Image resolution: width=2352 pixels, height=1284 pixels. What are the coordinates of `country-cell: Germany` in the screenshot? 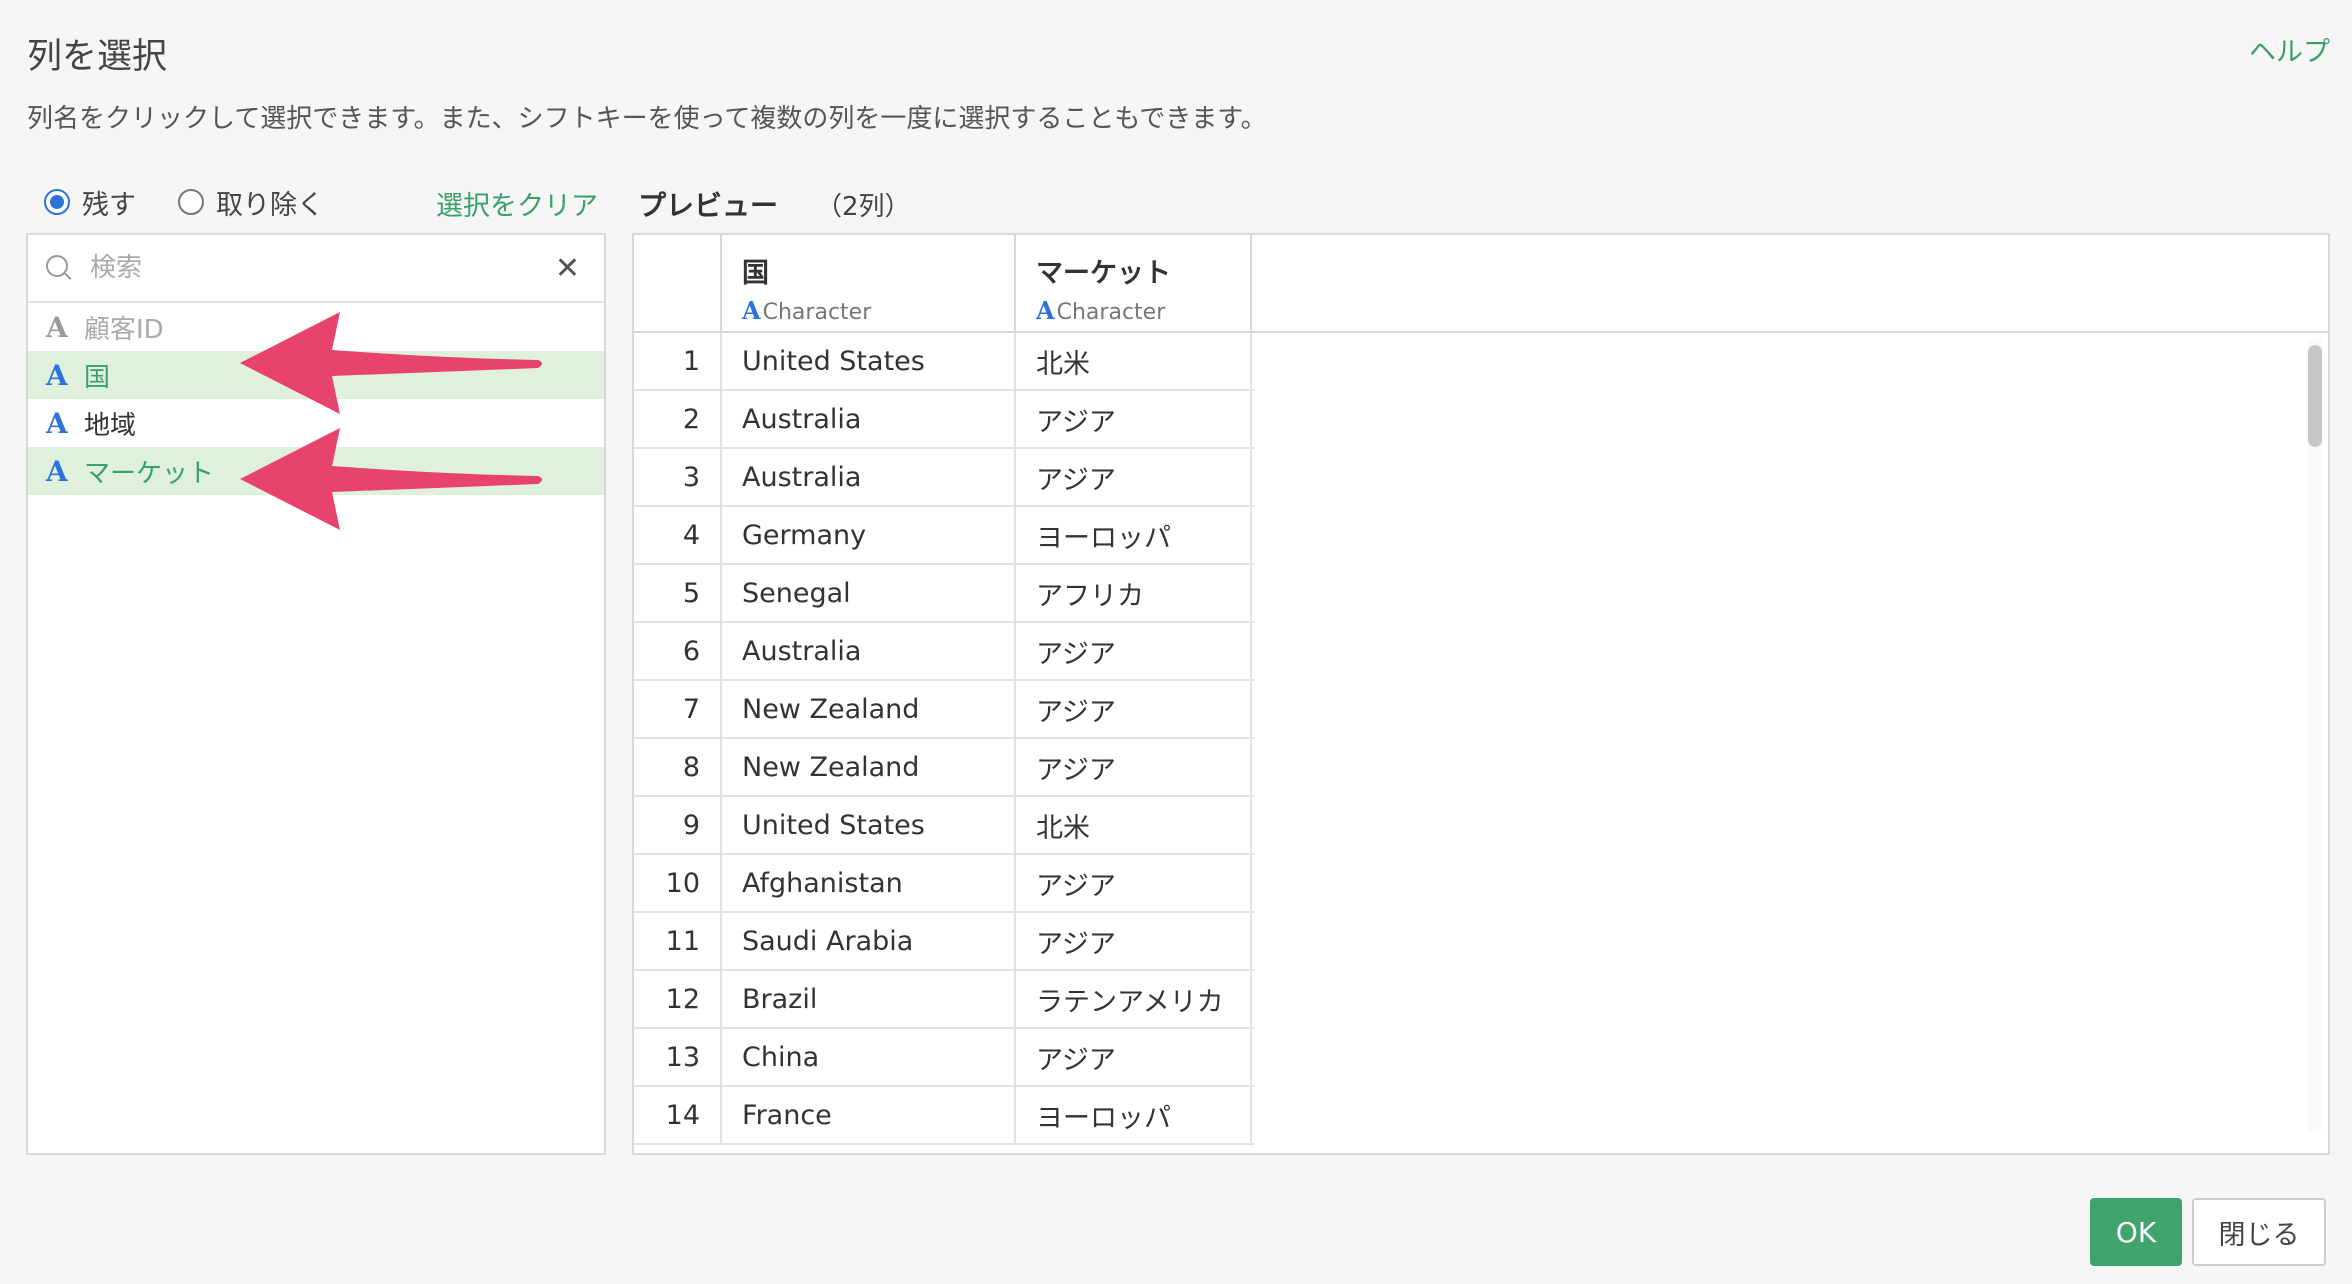 It's located at (869, 535).